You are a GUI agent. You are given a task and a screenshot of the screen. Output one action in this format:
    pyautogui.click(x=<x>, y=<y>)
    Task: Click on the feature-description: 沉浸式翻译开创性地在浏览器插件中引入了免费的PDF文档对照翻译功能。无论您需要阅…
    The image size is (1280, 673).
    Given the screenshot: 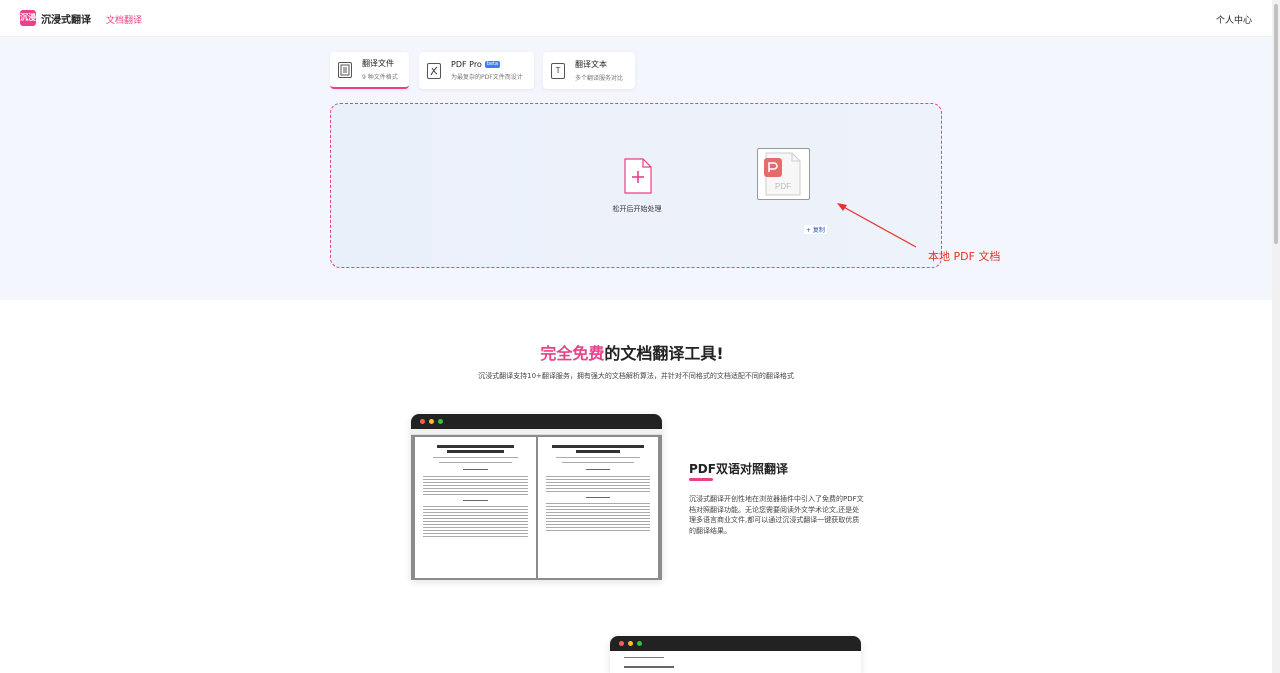 What is the action you would take?
    pyautogui.click(x=776, y=515)
    